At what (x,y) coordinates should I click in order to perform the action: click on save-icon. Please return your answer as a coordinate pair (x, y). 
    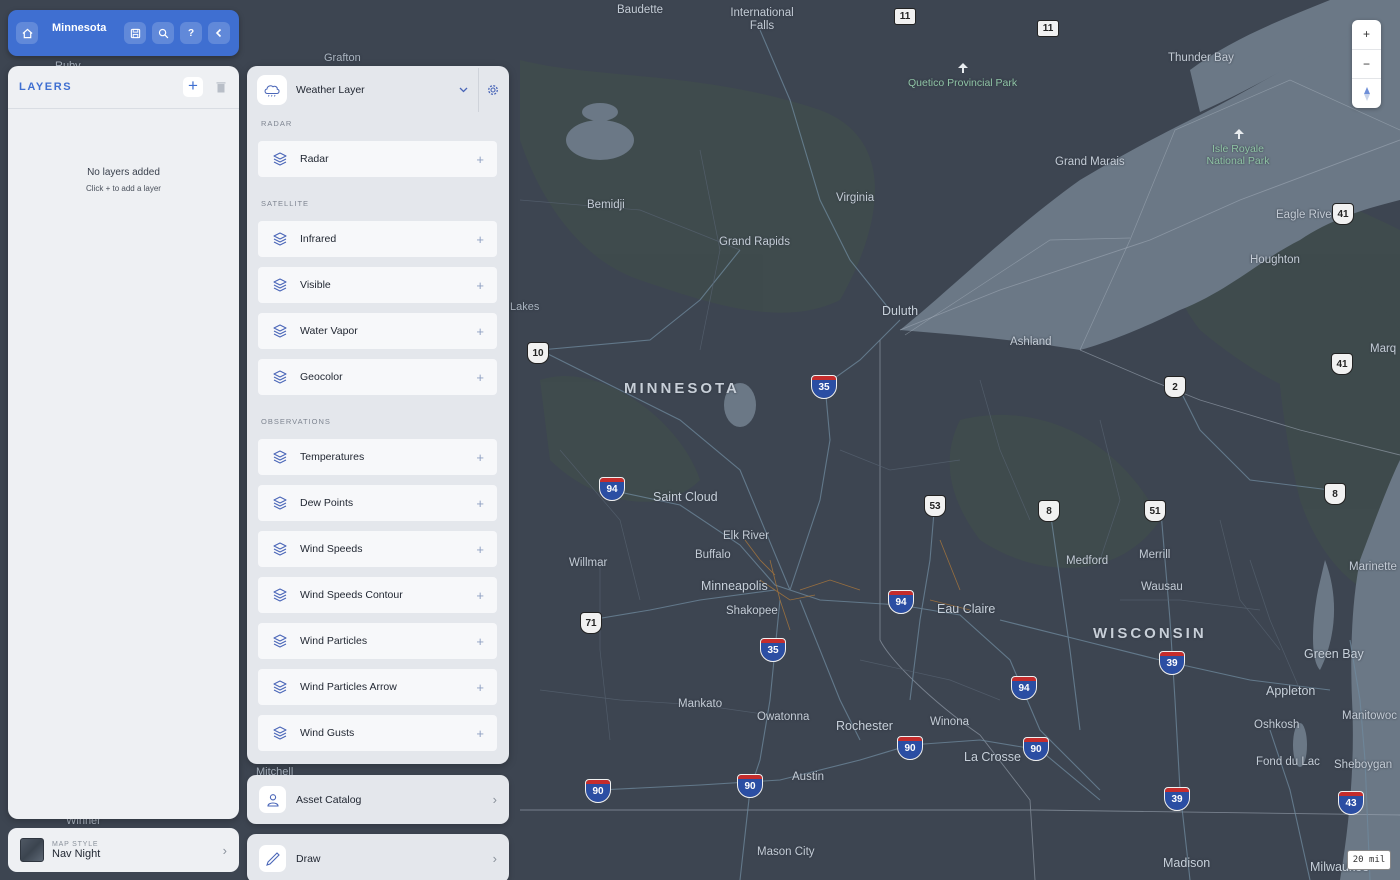
    Looking at the image, I should click on (135, 33).